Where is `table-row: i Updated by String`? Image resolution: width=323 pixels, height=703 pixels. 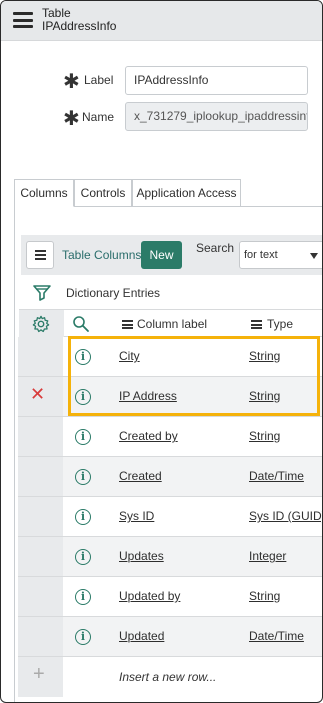
table-row: i Updated by String is located at coordinates (170, 597).